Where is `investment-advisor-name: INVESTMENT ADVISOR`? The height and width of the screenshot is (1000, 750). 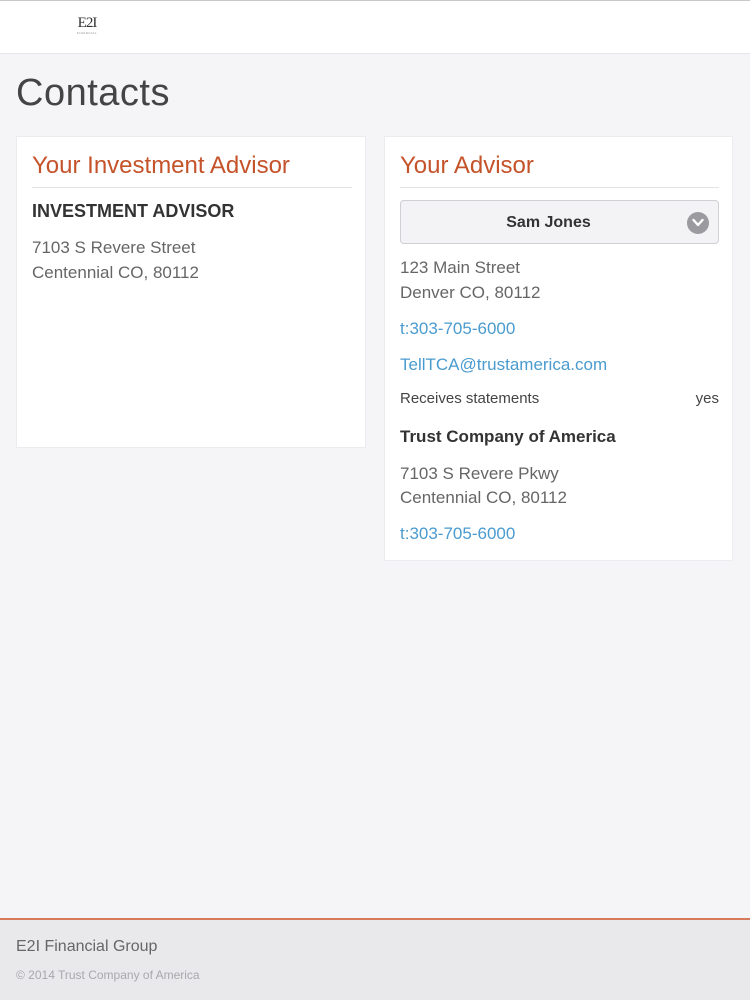
investment-advisor-name: INVESTMENT ADVISOR is located at coordinates (133, 211).